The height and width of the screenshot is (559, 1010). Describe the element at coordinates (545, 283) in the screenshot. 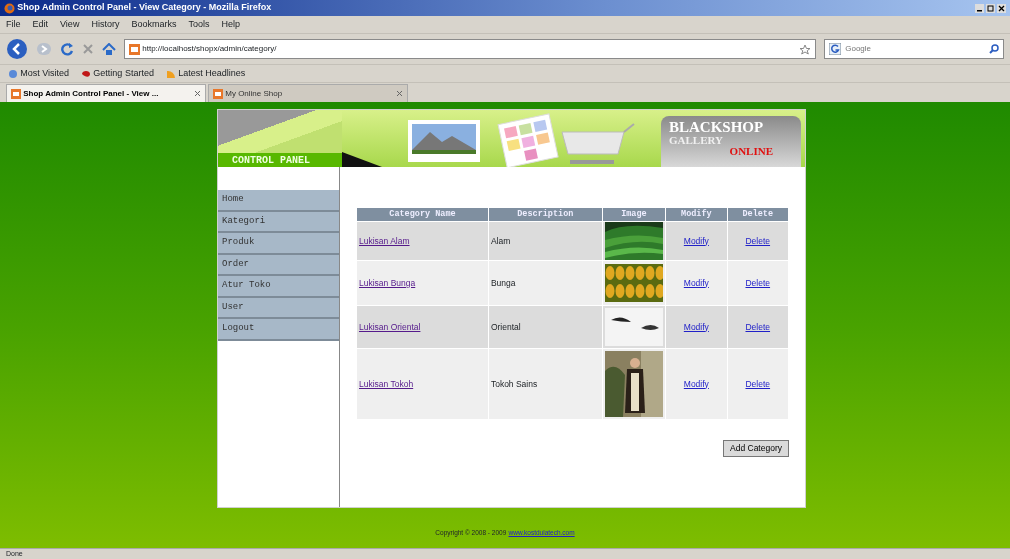

I see `table-cell: Bunga` at that location.